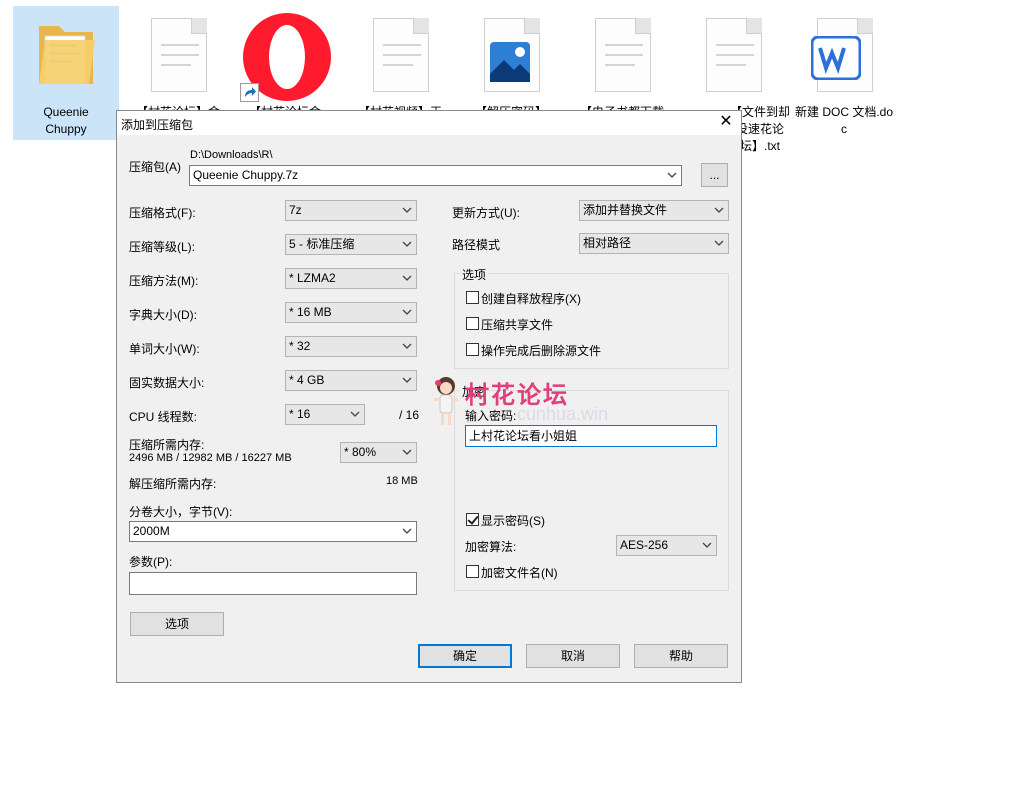 The width and height of the screenshot is (1013, 797). I want to click on format-label: 压缩格式(F):, so click(162, 213).